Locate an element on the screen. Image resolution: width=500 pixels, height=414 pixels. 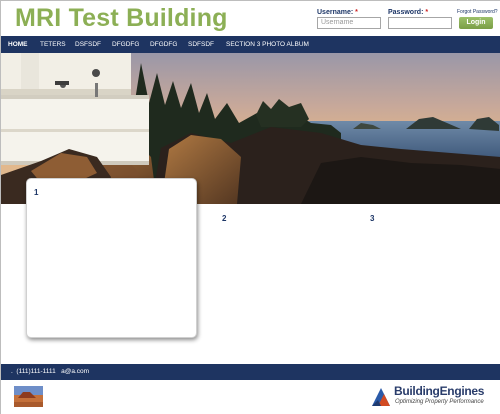
site-title: MRI Test Building is located at coordinates (121, 18).